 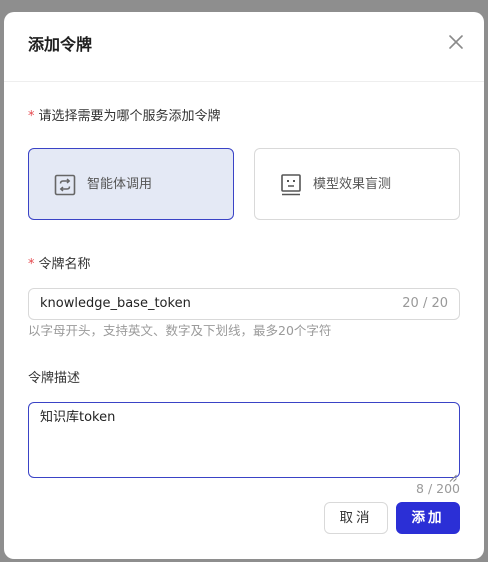 What do you see at coordinates (180, 330) in the screenshot?
I see `token-name-hint: 以字母开头，支持英文、数字及下划线，最多20个字符` at bounding box center [180, 330].